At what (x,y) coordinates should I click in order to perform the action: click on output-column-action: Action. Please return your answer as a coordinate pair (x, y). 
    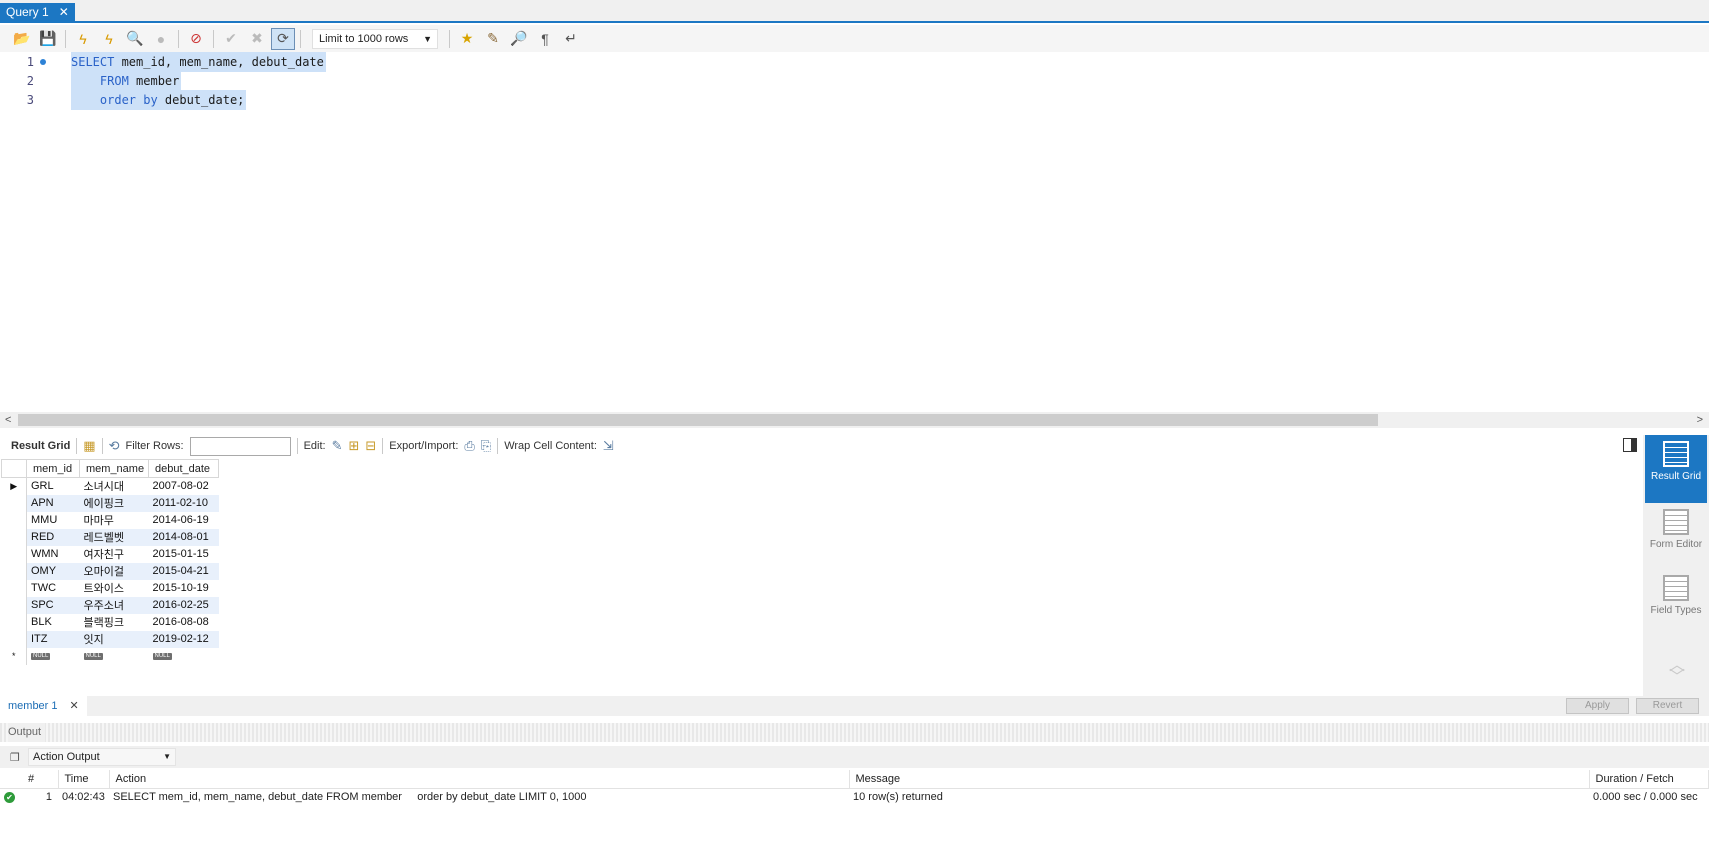
    Looking at the image, I should click on (479, 779).